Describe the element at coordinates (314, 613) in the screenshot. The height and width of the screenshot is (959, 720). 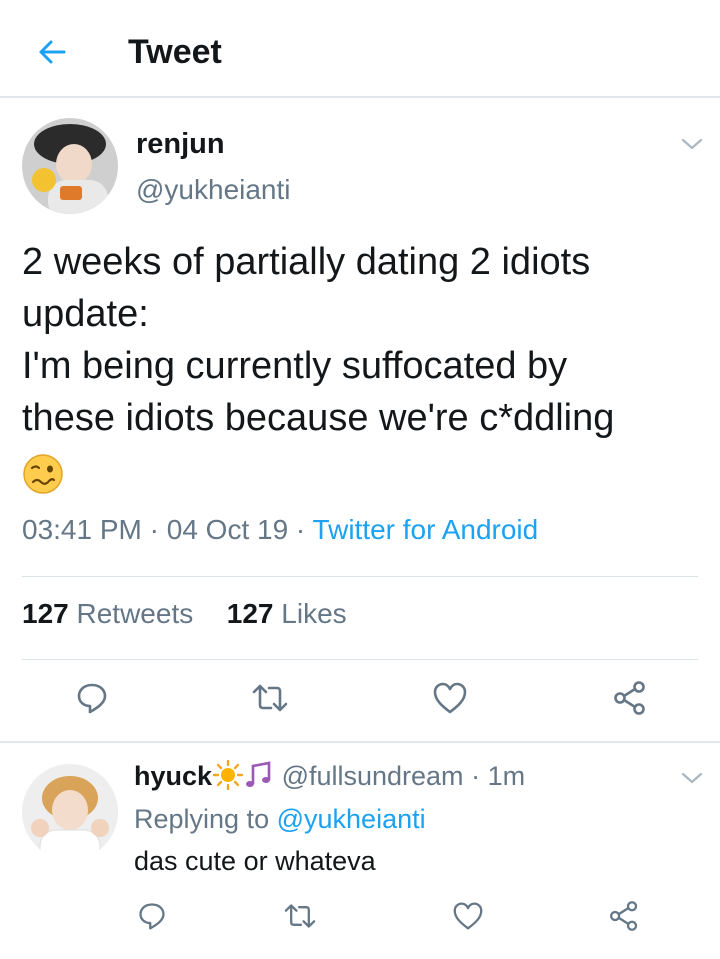
I see `likes-label: Likes` at that location.